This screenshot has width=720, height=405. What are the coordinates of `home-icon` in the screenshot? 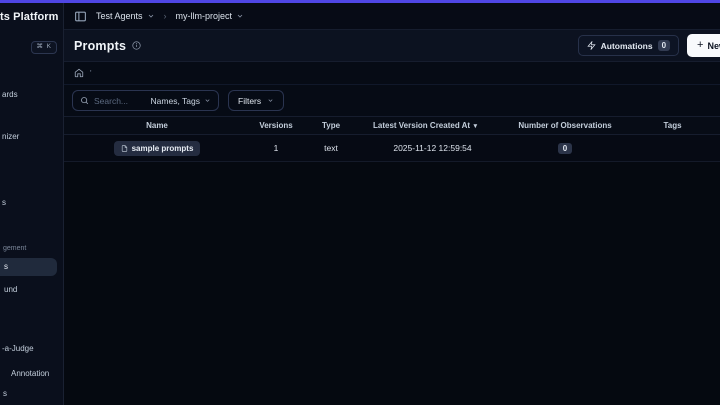 It's located at (79, 73).